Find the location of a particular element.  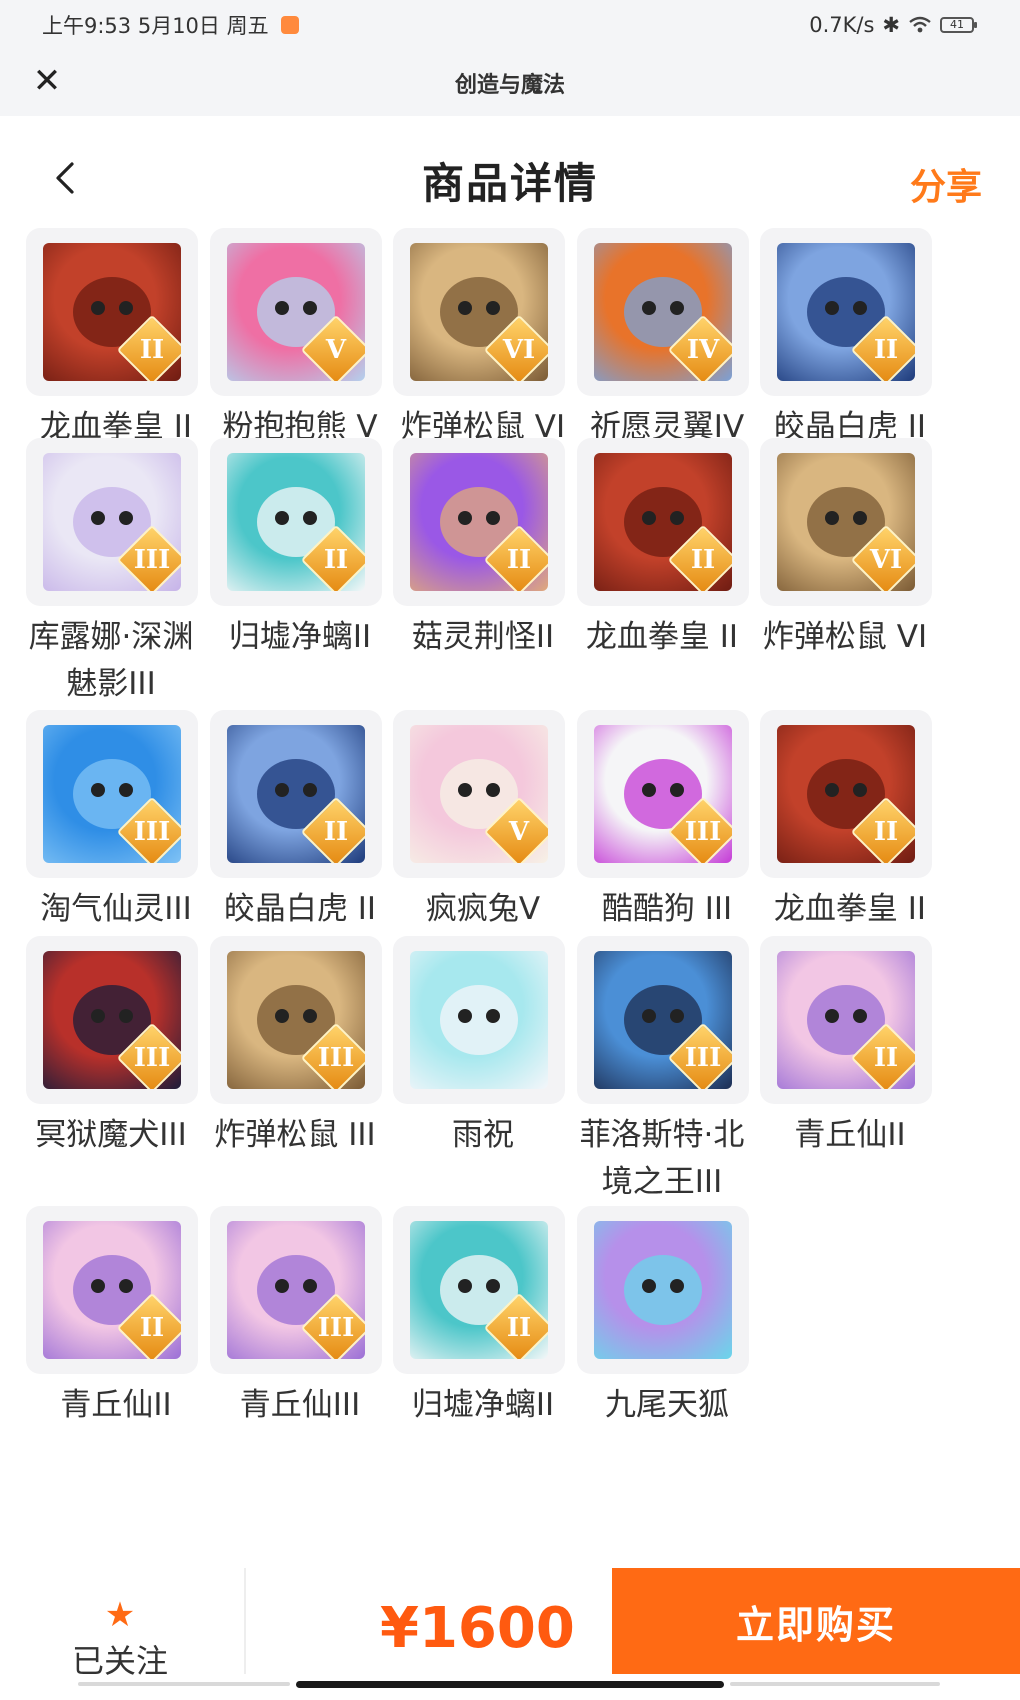

tier-label: IV is located at coordinates (703, 350).